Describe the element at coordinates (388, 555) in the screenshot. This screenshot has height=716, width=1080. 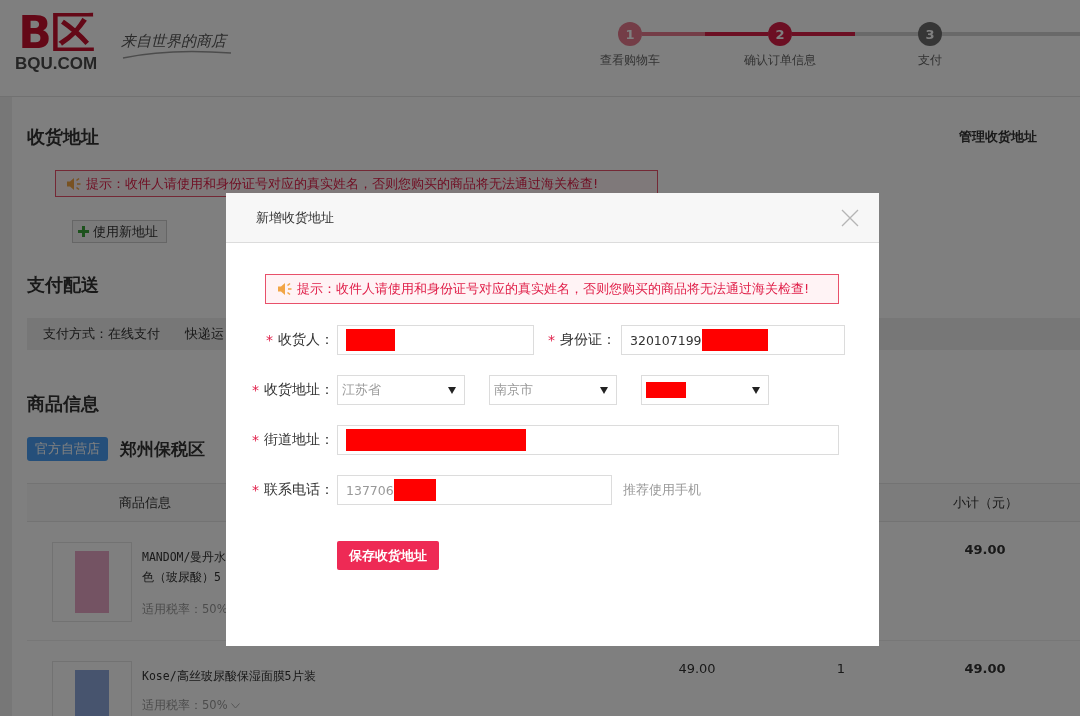
I see `save-address-button: 保存收货地址` at that location.